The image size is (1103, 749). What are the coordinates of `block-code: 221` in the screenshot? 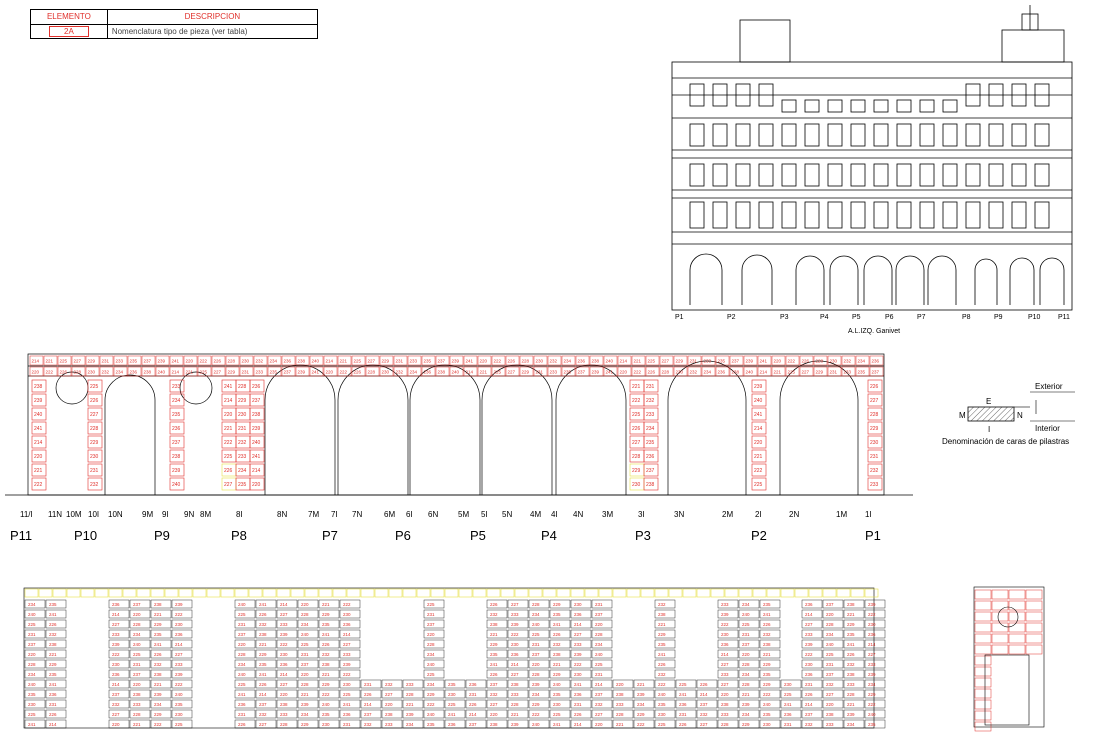 It's located at (851, 614).